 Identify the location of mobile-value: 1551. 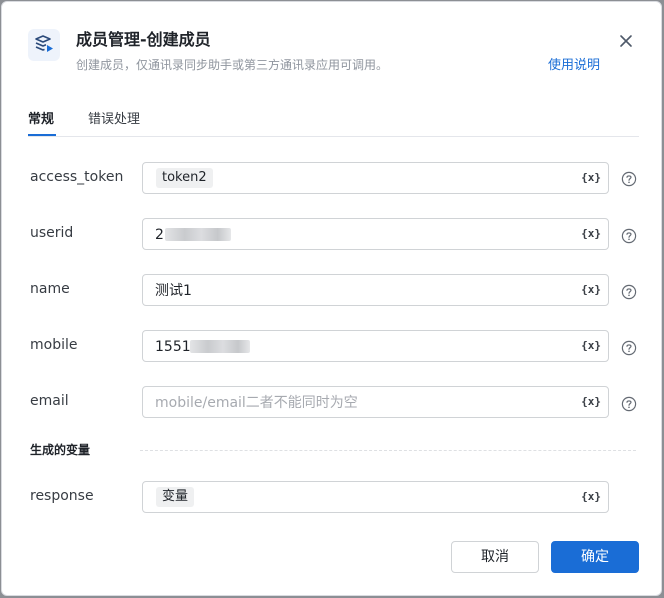
(173, 347).